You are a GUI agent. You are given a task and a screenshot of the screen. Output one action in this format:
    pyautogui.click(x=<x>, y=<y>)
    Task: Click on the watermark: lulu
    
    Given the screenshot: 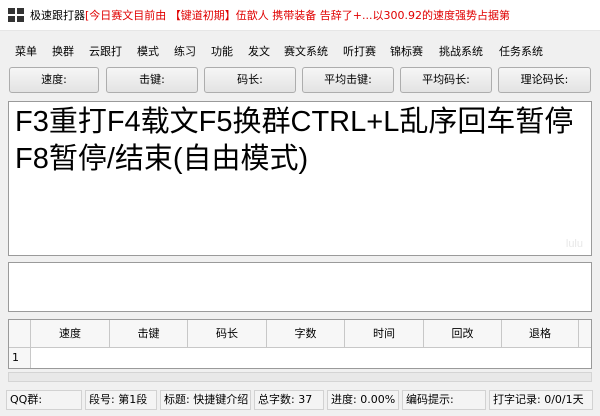 What is the action you would take?
    pyautogui.click(x=574, y=244)
    